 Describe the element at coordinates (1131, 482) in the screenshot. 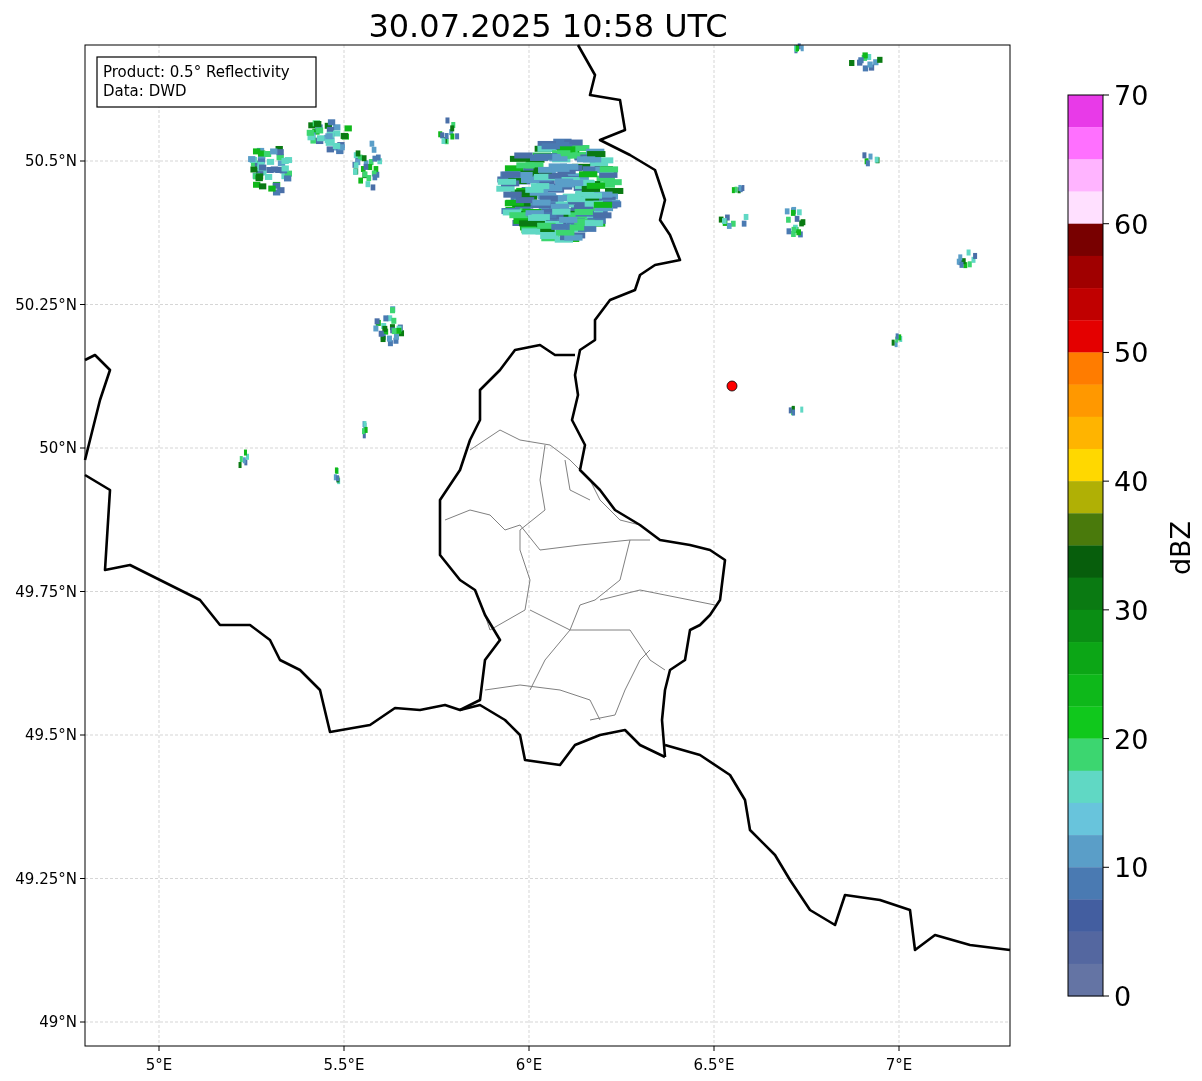

I see `colorbar-tick-label: 40` at that location.